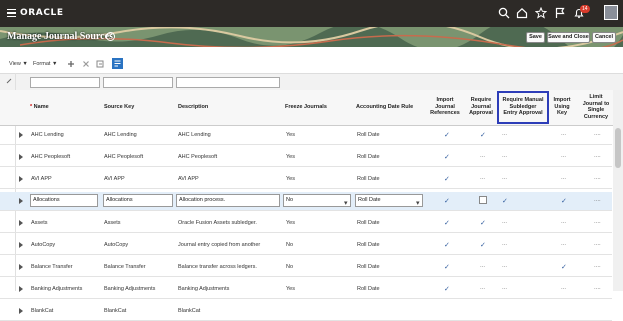 The image size is (623, 321). I want to click on description-cell: Oracle Fusion Assets subledger., so click(217, 223).